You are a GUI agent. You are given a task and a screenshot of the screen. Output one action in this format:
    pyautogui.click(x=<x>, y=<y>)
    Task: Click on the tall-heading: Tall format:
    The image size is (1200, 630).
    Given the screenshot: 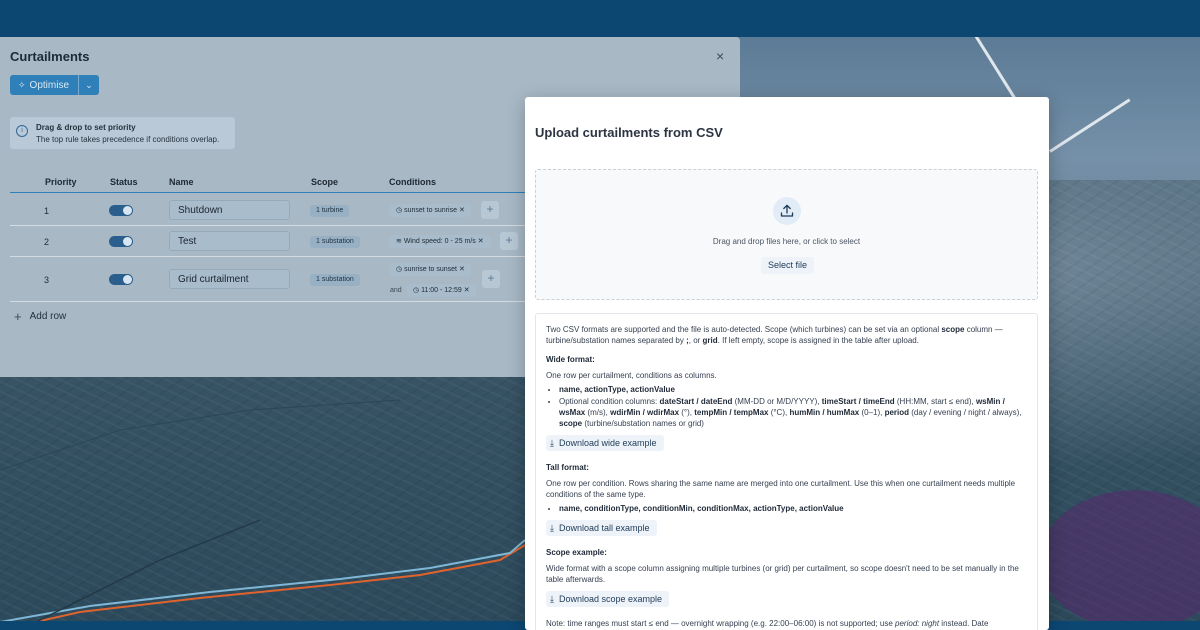 What is the action you would take?
    pyautogui.click(x=567, y=467)
    